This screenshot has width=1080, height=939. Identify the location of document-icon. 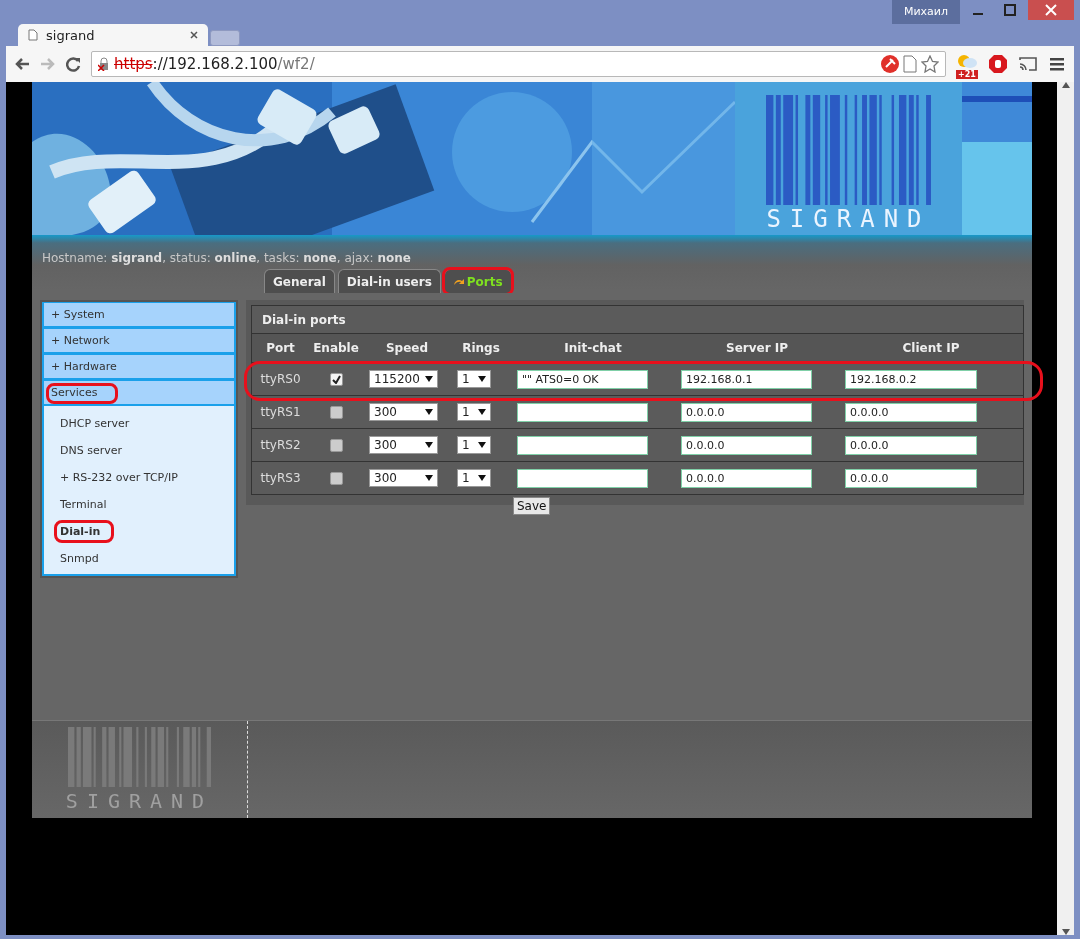
(910, 64).